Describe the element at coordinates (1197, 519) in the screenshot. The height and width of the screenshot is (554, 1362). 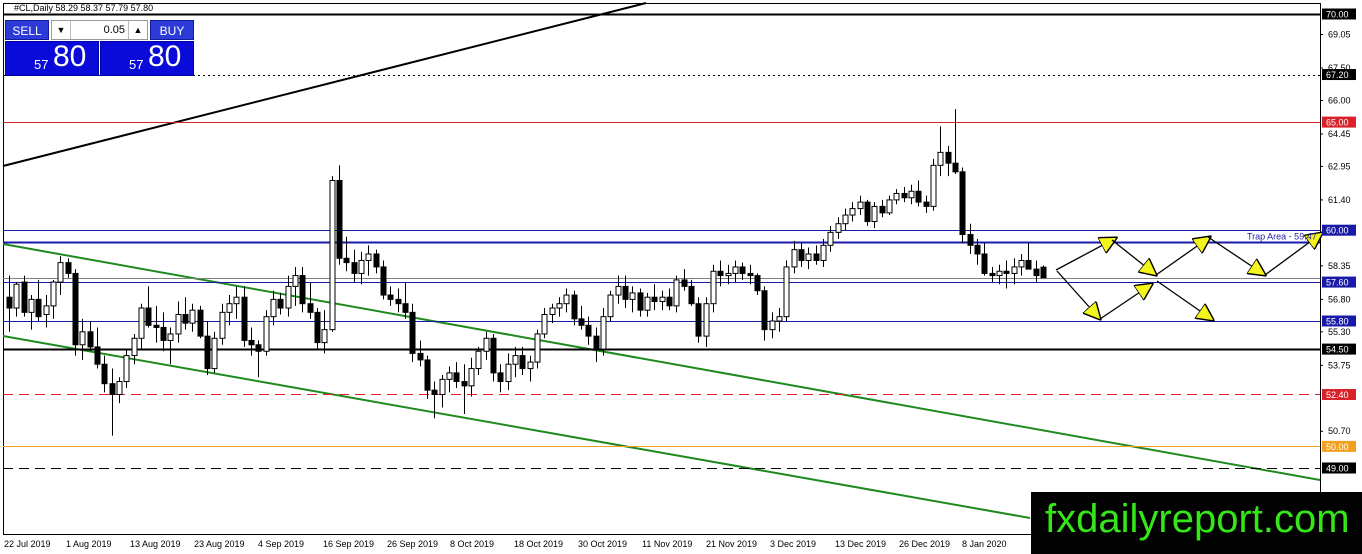
I see `watermark-text: fxdailyreport.com` at that location.